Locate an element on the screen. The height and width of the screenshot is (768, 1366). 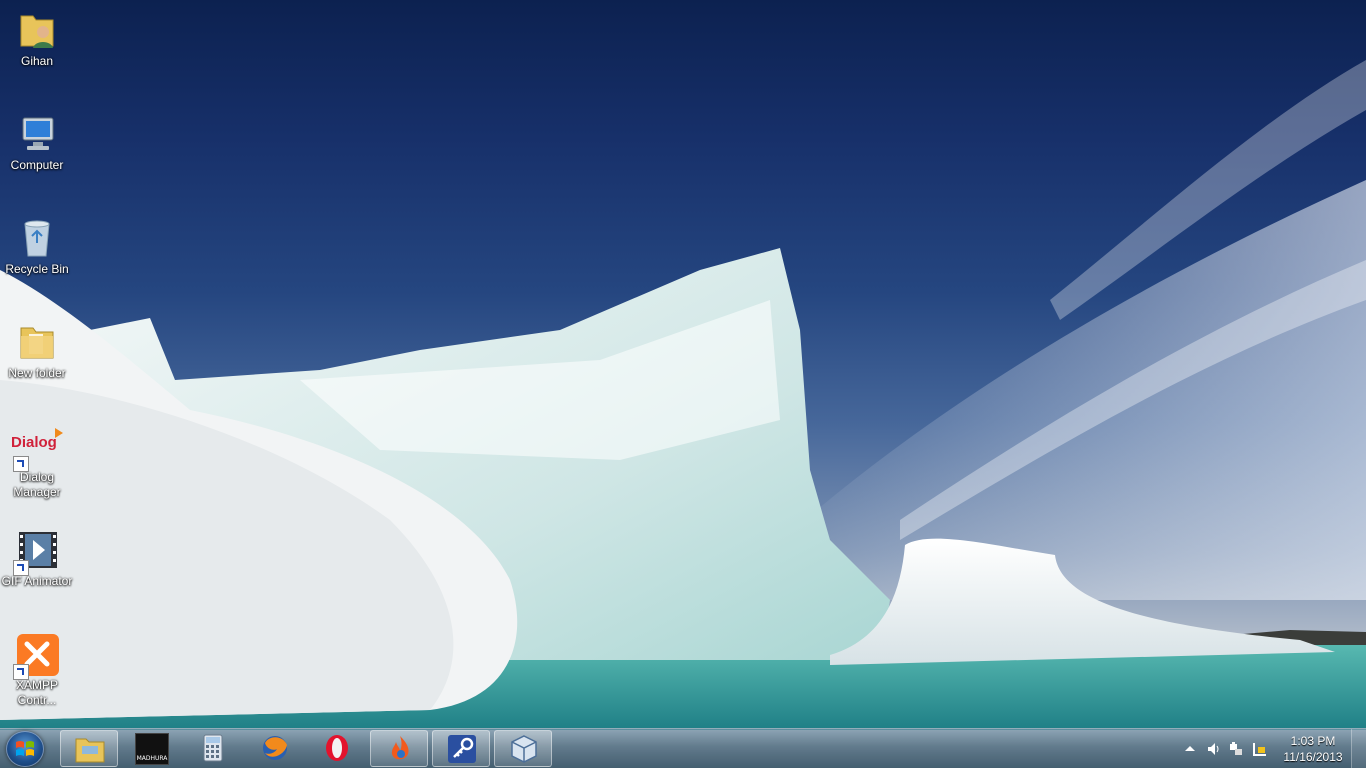
taskbar-button-media-player is located at coordinates (399, 748).